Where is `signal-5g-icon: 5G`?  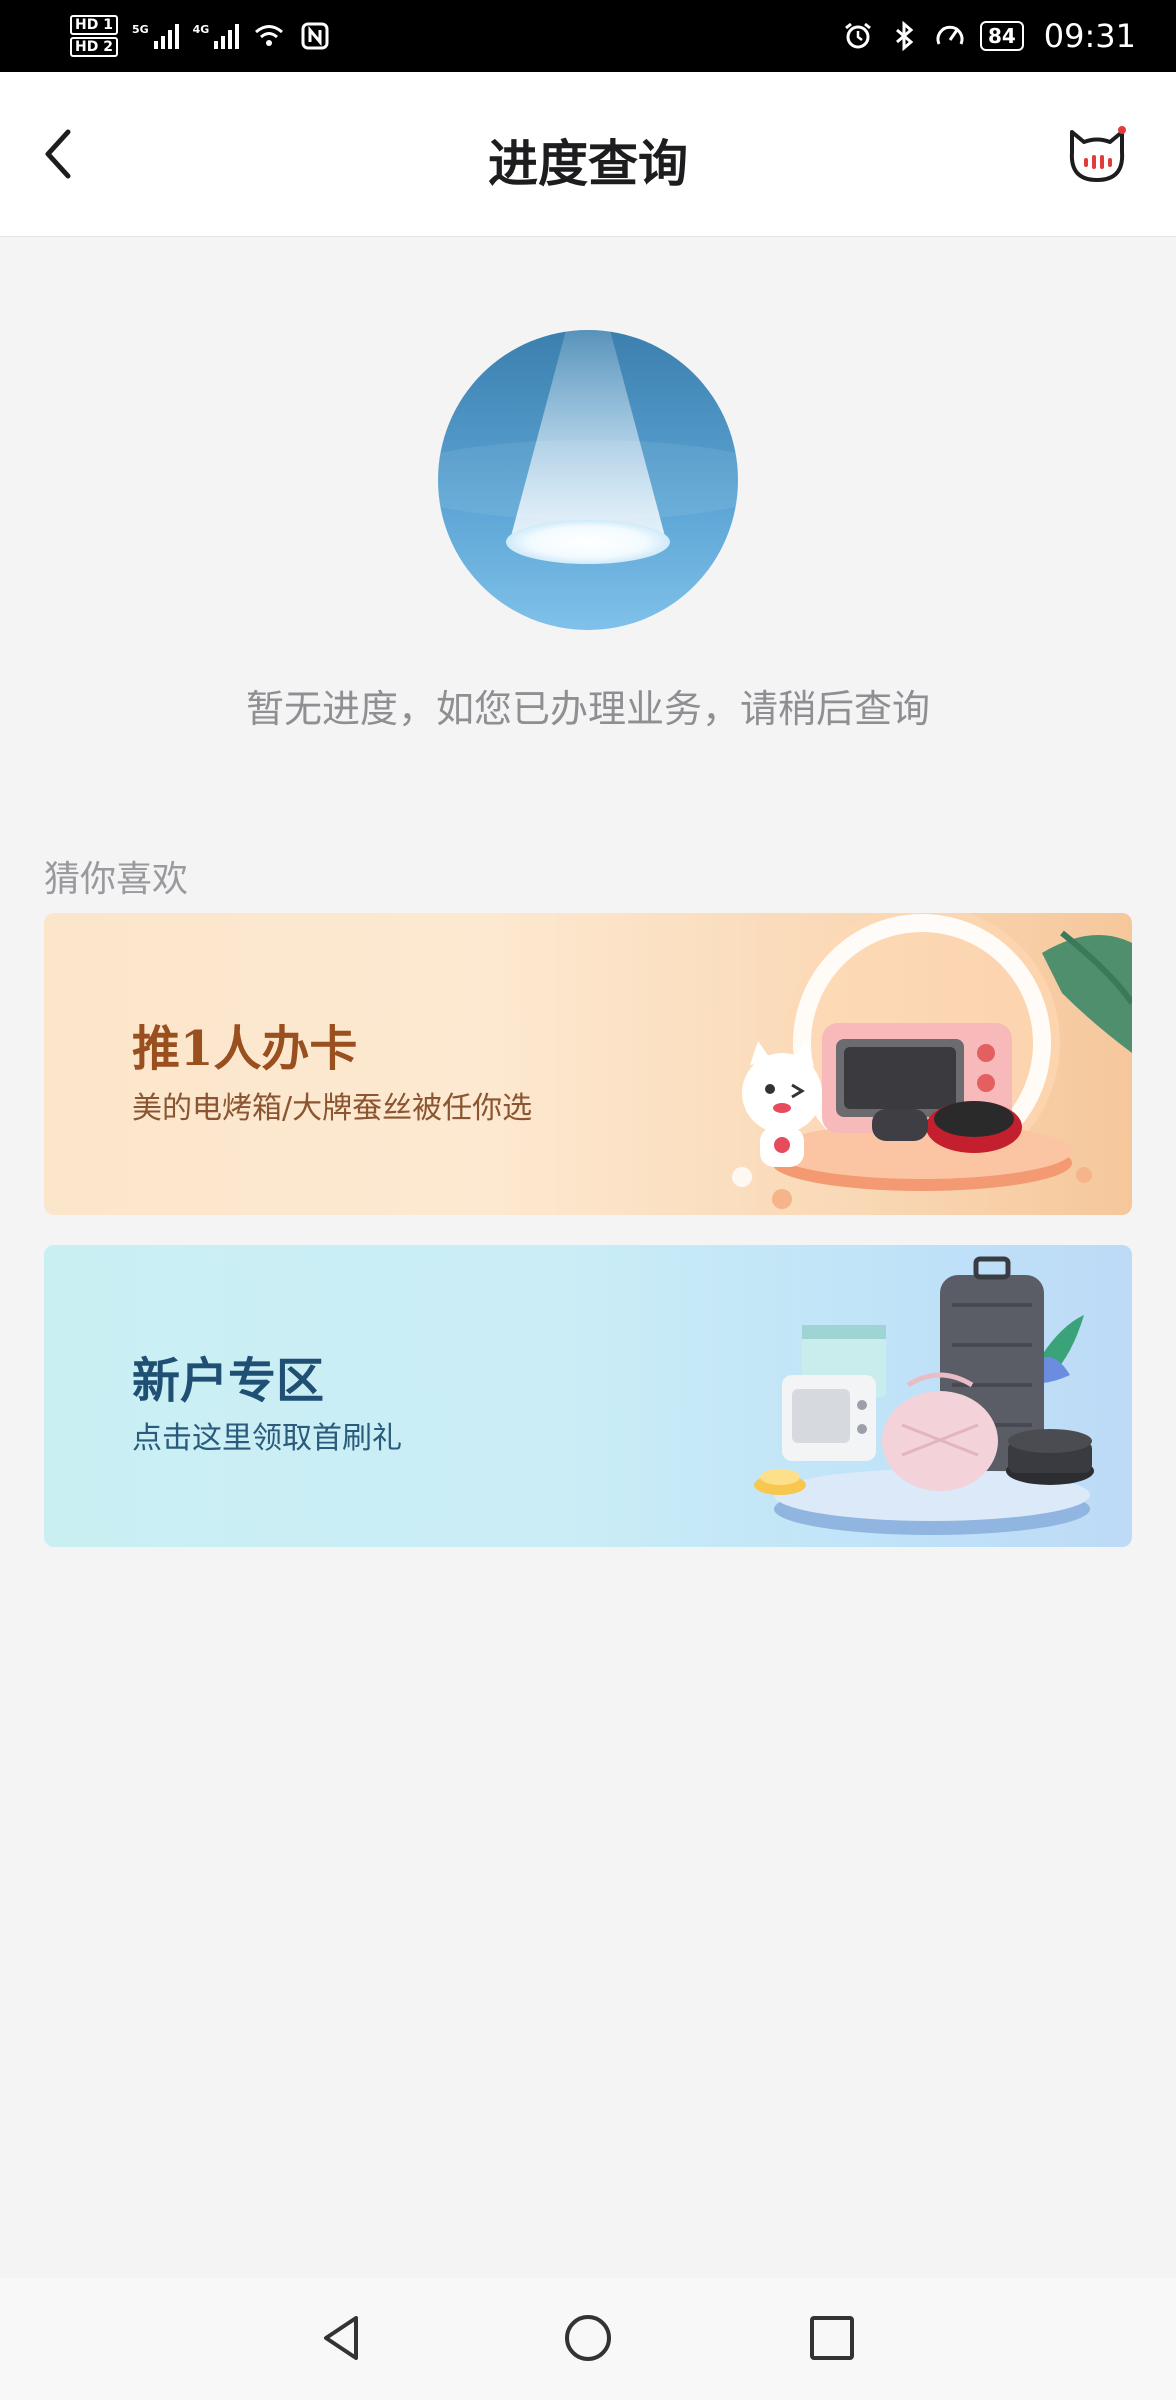
signal-5g-icon: 5G is located at coordinates (155, 36).